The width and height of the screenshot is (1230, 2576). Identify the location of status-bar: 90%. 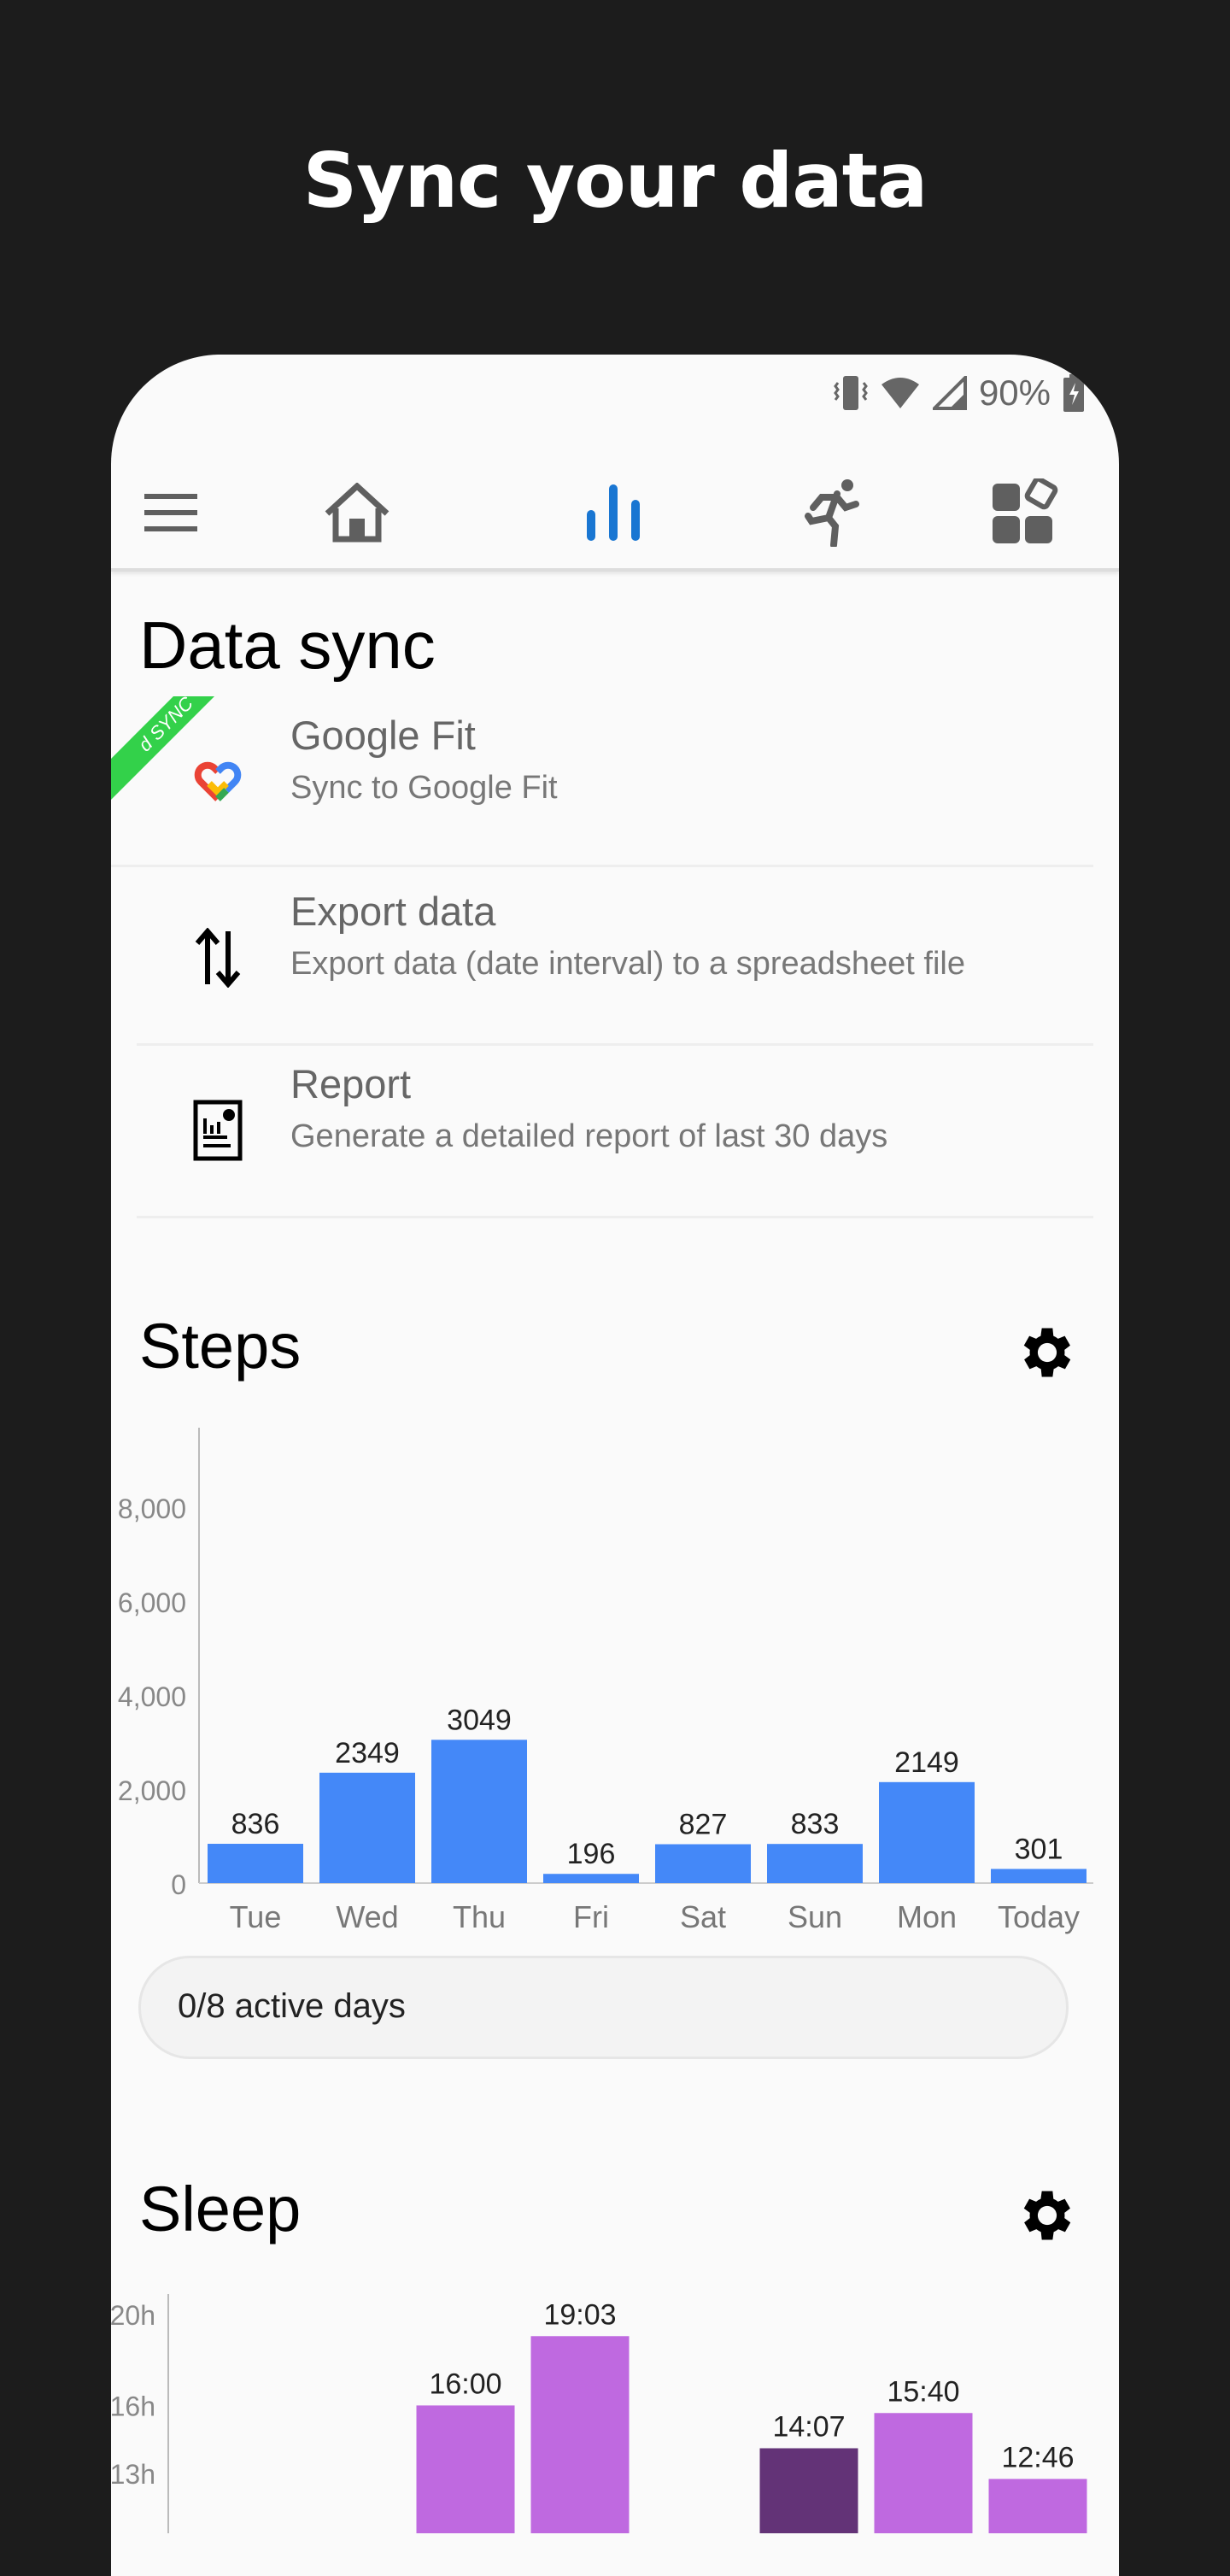
(959, 393).